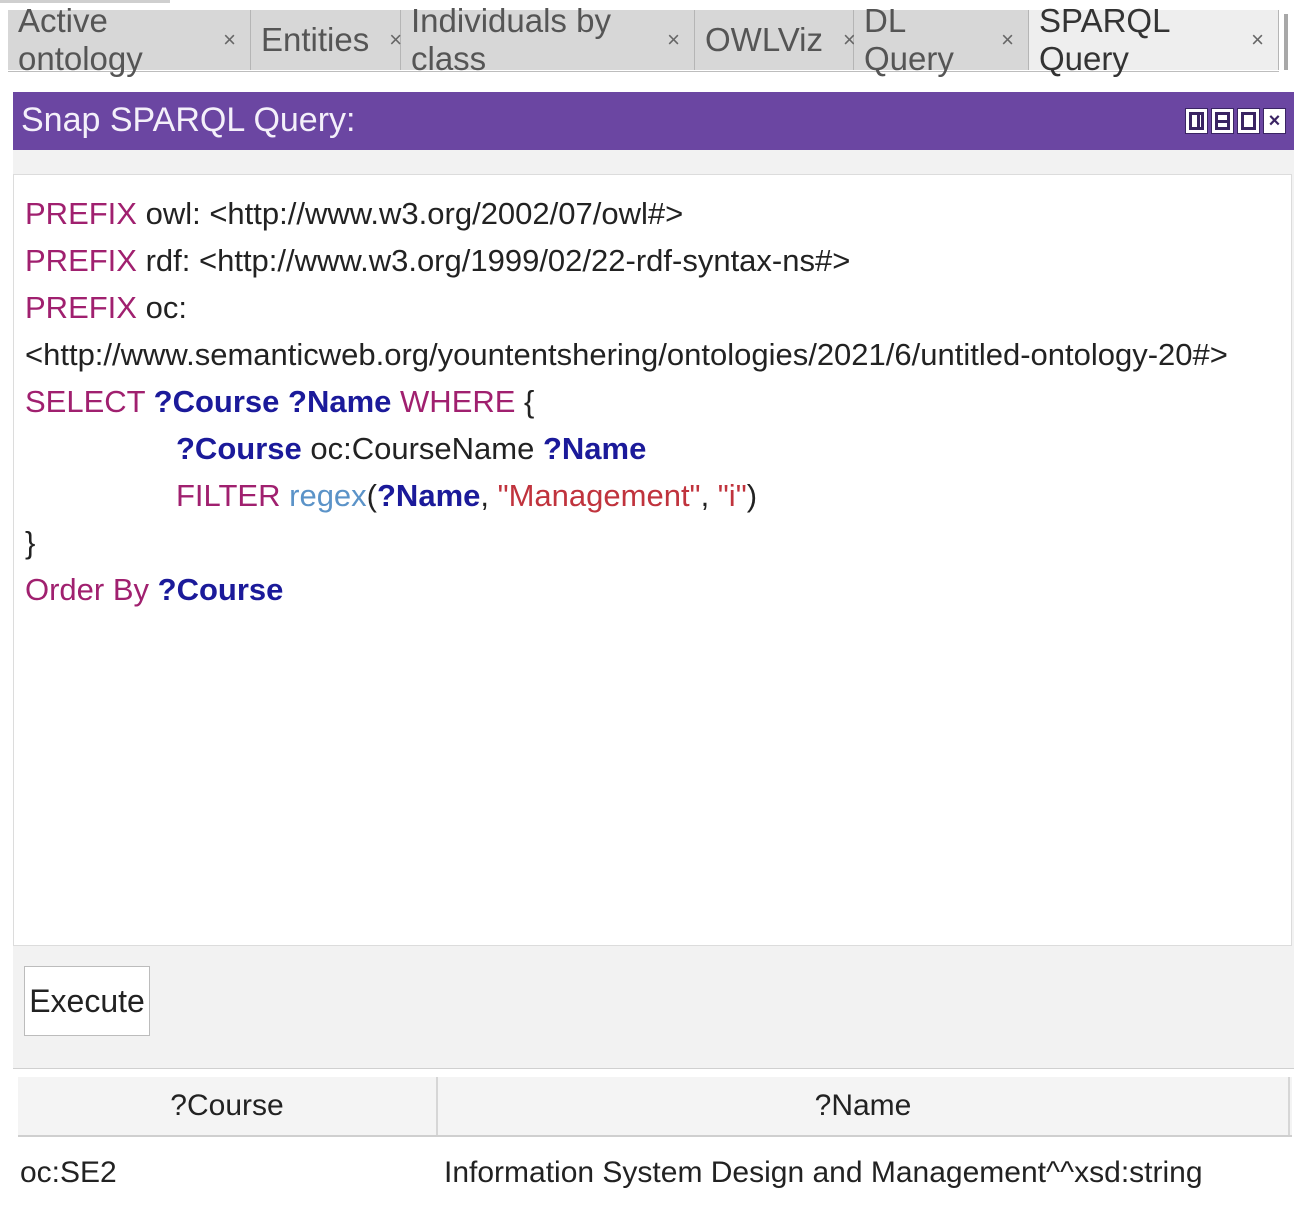 This screenshot has height=1214, width=1294. Describe the element at coordinates (410, 213) in the screenshot. I see `query-text: owl: <http://www.w3.org/2002/07/owl#>` at that location.